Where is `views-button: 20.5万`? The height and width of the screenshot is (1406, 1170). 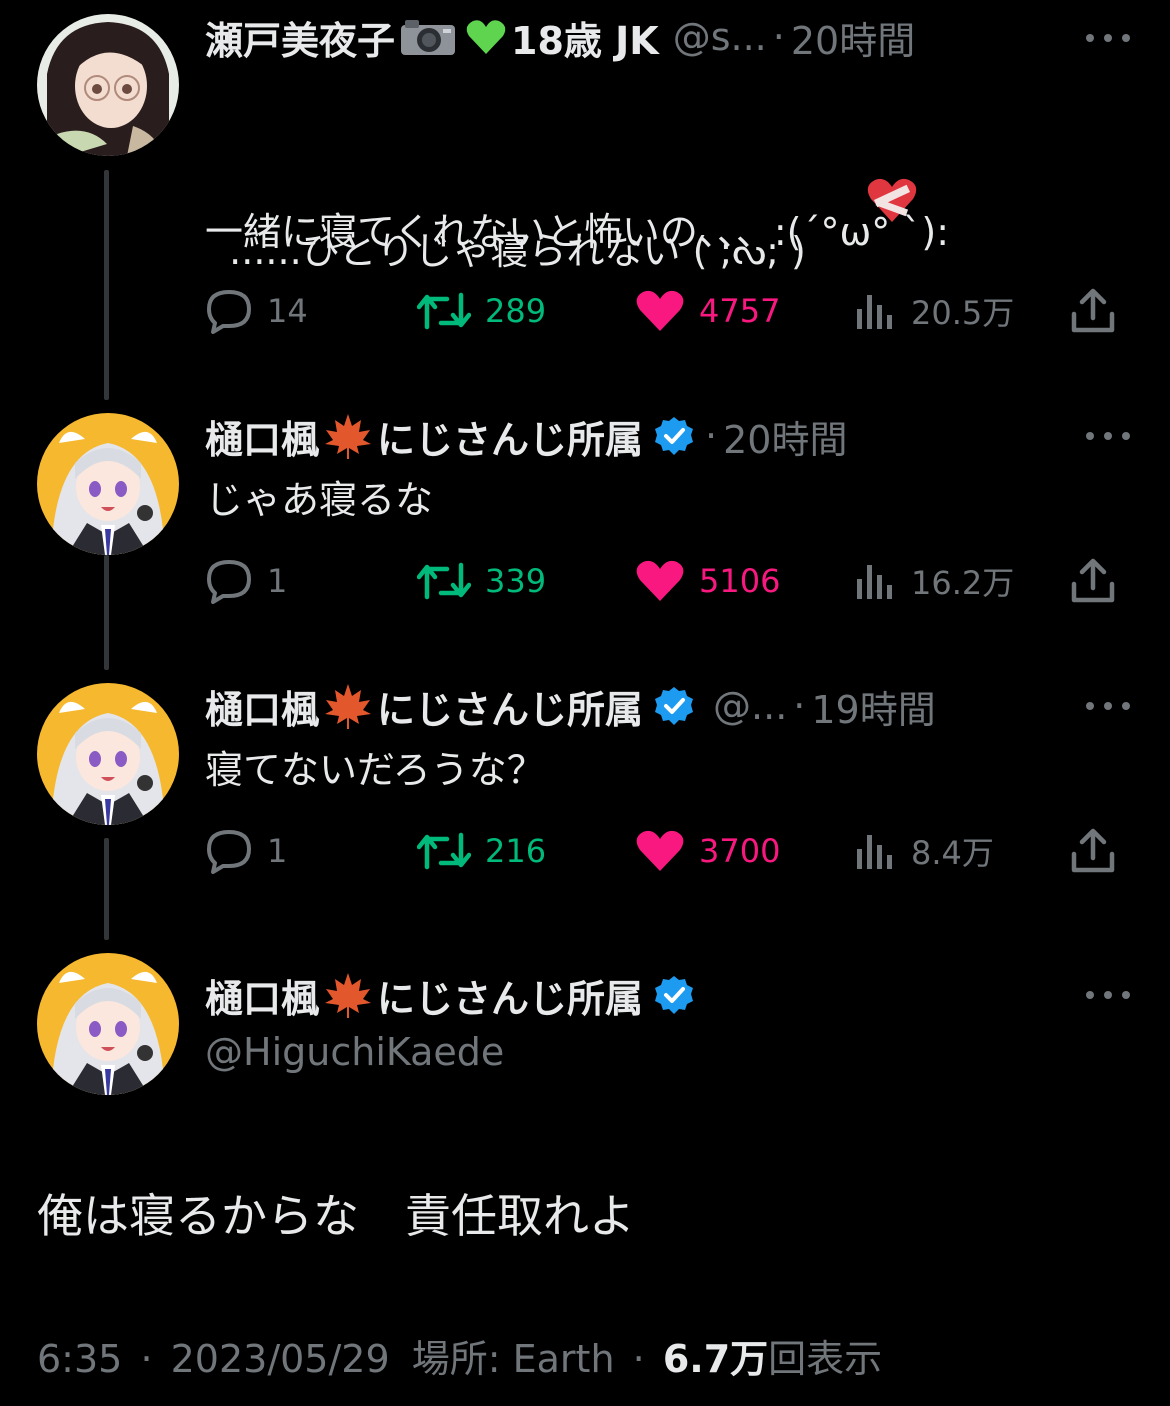 views-button: 20.5万 is located at coordinates (934, 311).